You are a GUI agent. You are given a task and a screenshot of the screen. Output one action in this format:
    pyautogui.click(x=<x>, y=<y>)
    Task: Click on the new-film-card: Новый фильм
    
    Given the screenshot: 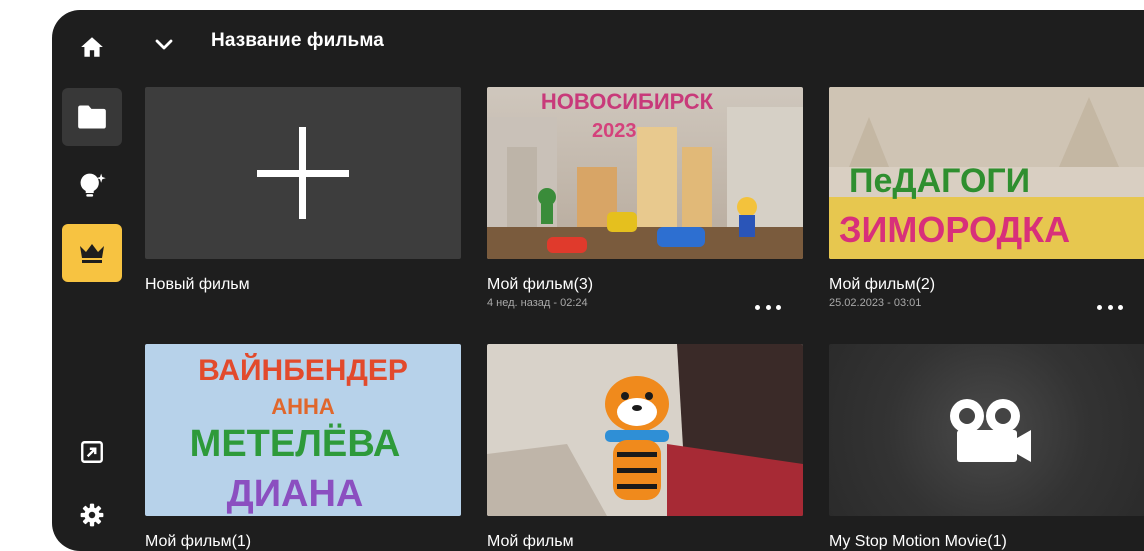 What is the action you would take?
    pyautogui.click(x=303, y=190)
    